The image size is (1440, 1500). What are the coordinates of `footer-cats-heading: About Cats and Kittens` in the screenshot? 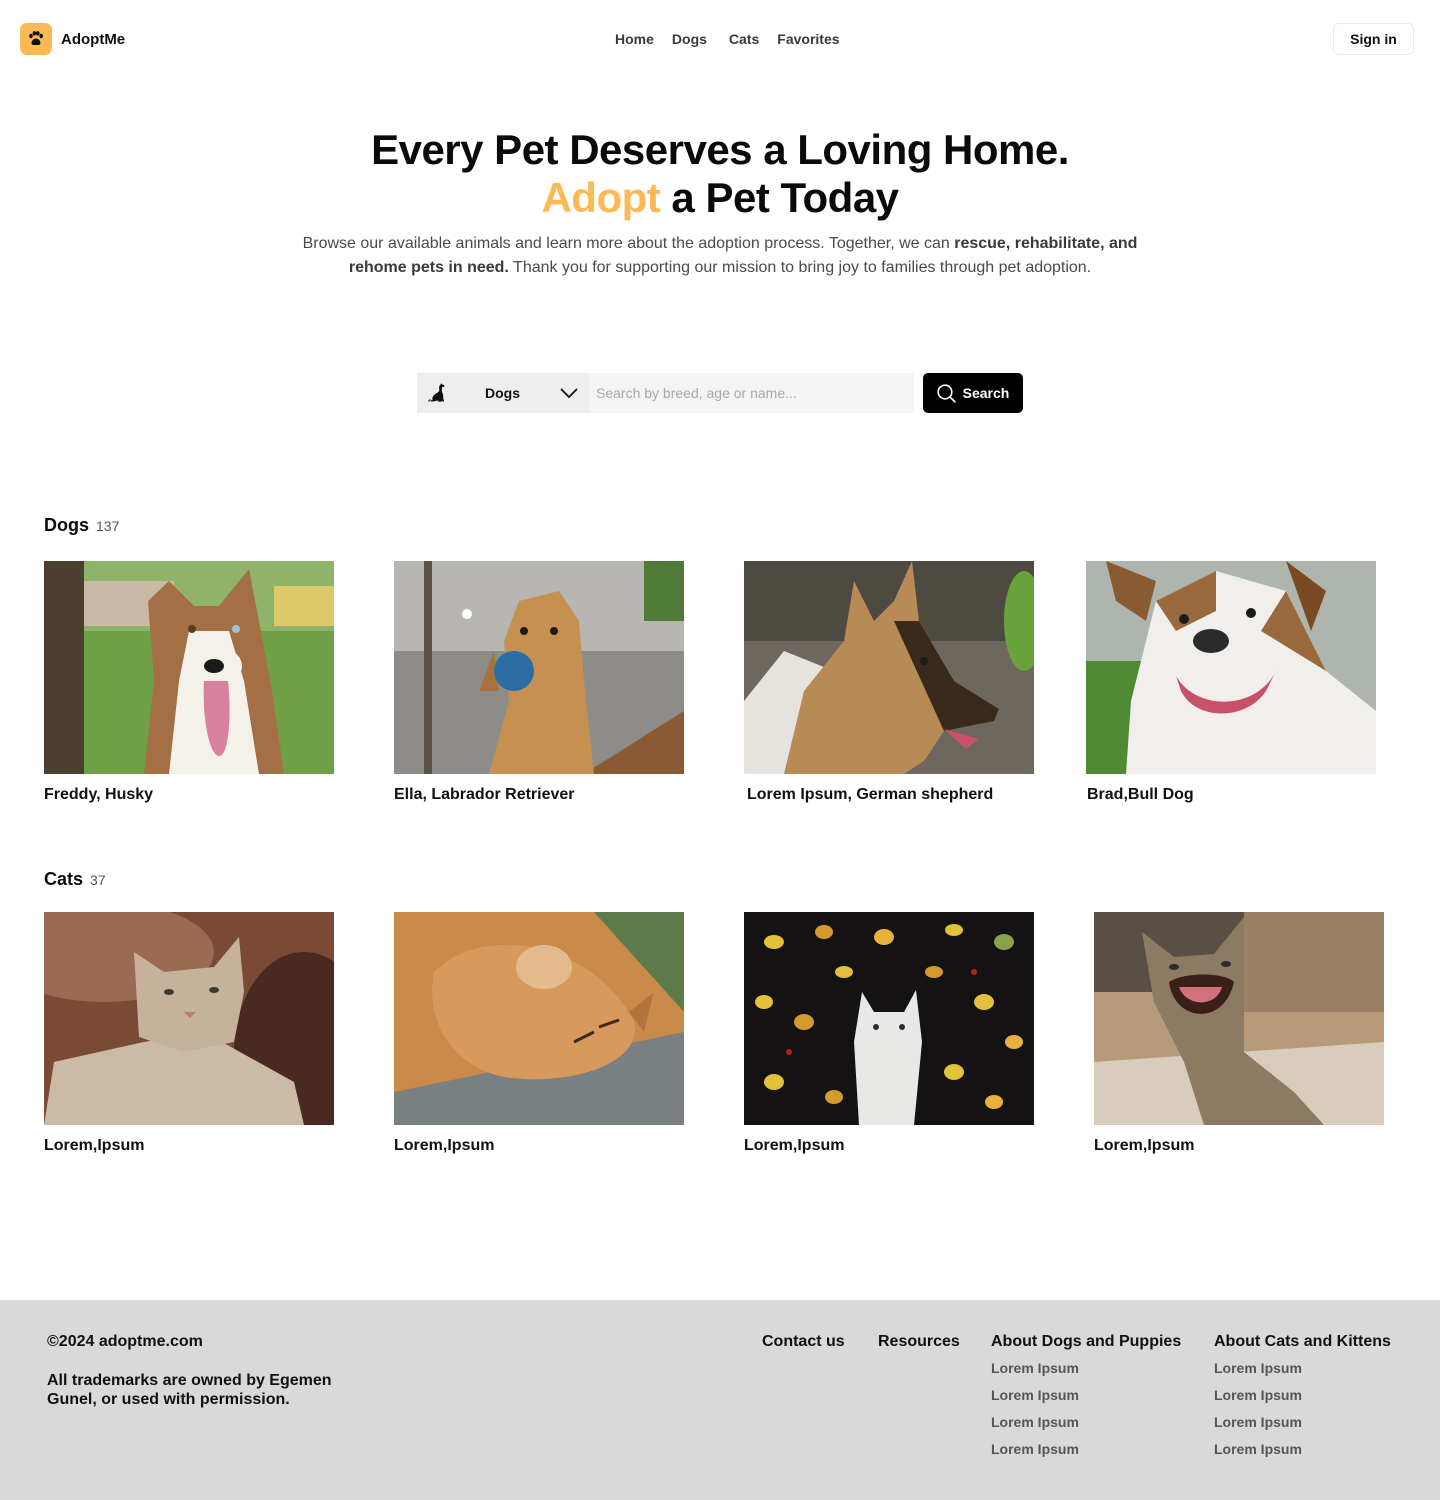 It's located at (1302, 1341).